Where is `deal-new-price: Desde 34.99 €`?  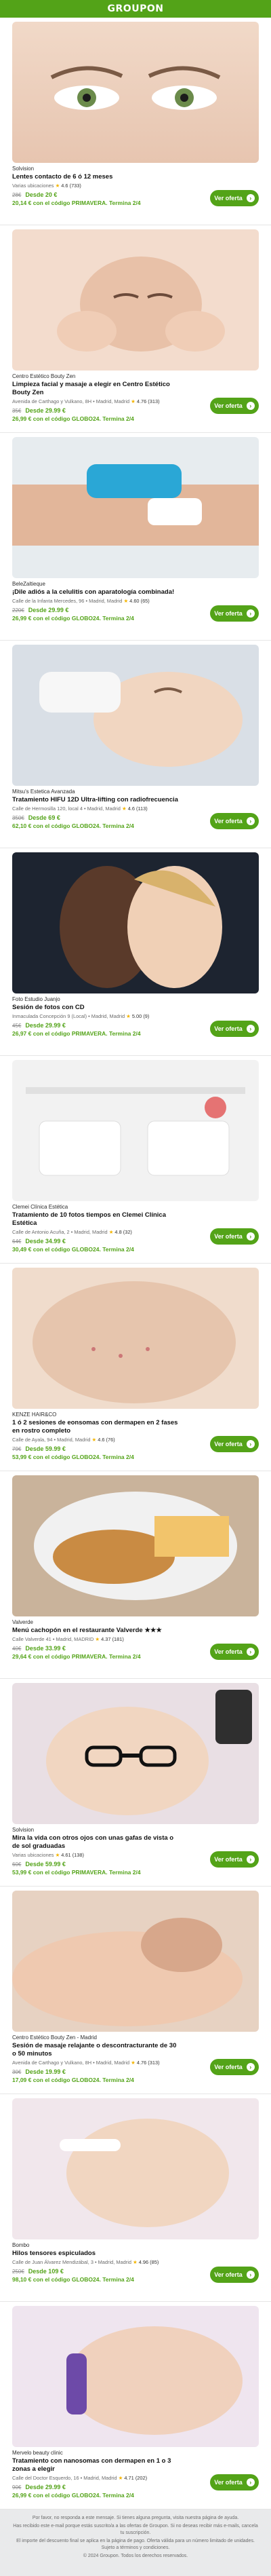
deal-new-price: Desde 34.99 € is located at coordinates (45, 1241).